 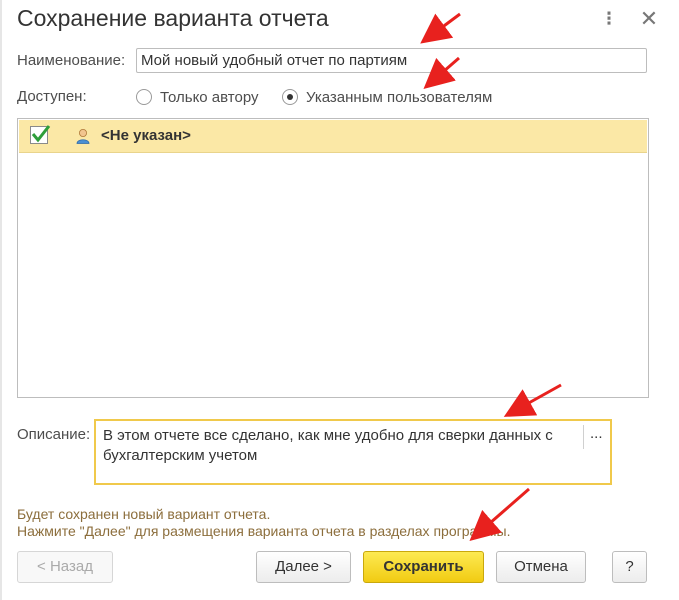 I want to click on more-actions-icon: ⋮, so click(x=609, y=19).